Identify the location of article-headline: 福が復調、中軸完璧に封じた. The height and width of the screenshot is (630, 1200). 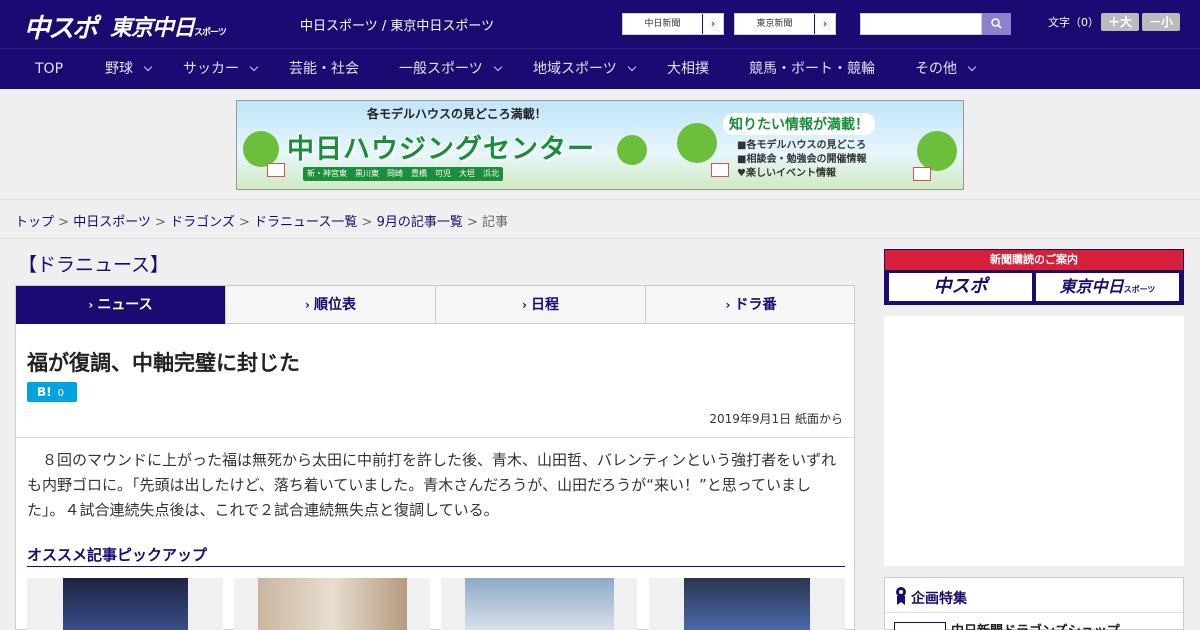
(163, 363).